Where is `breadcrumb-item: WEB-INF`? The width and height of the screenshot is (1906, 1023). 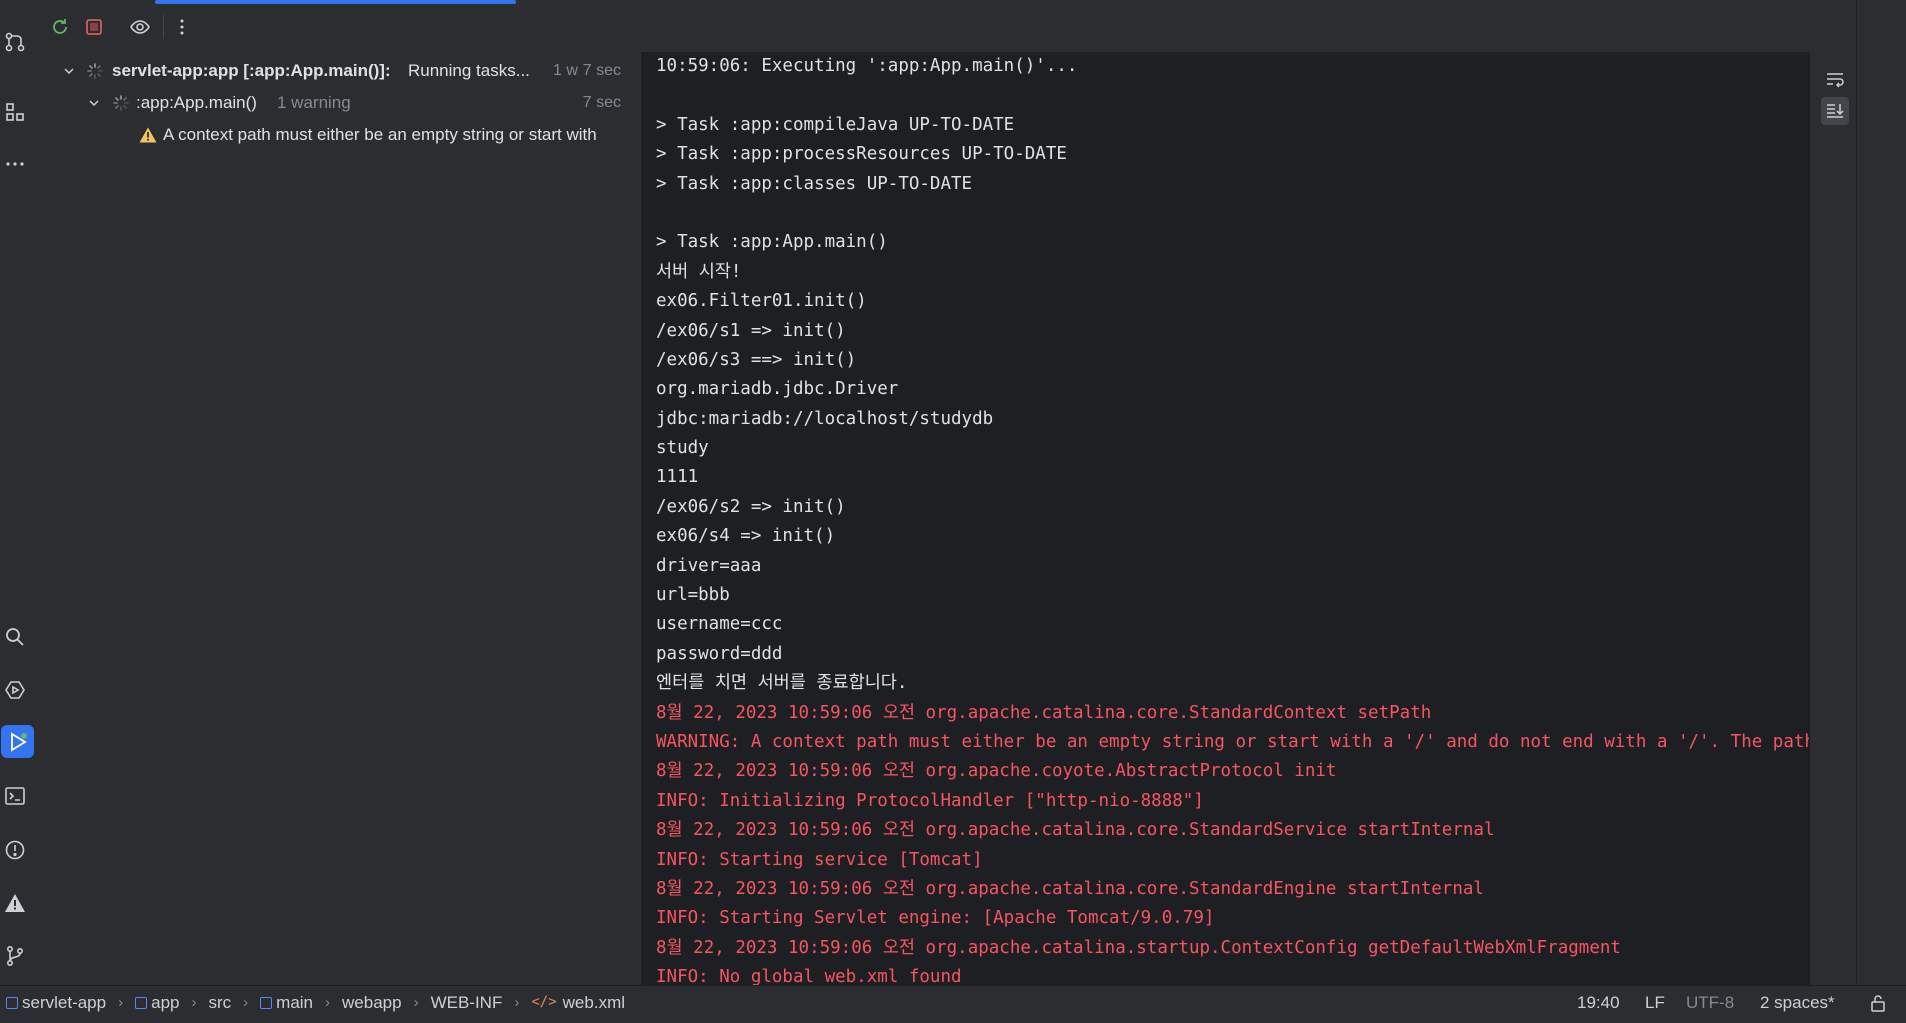 breadcrumb-item: WEB-INF is located at coordinates (467, 1002).